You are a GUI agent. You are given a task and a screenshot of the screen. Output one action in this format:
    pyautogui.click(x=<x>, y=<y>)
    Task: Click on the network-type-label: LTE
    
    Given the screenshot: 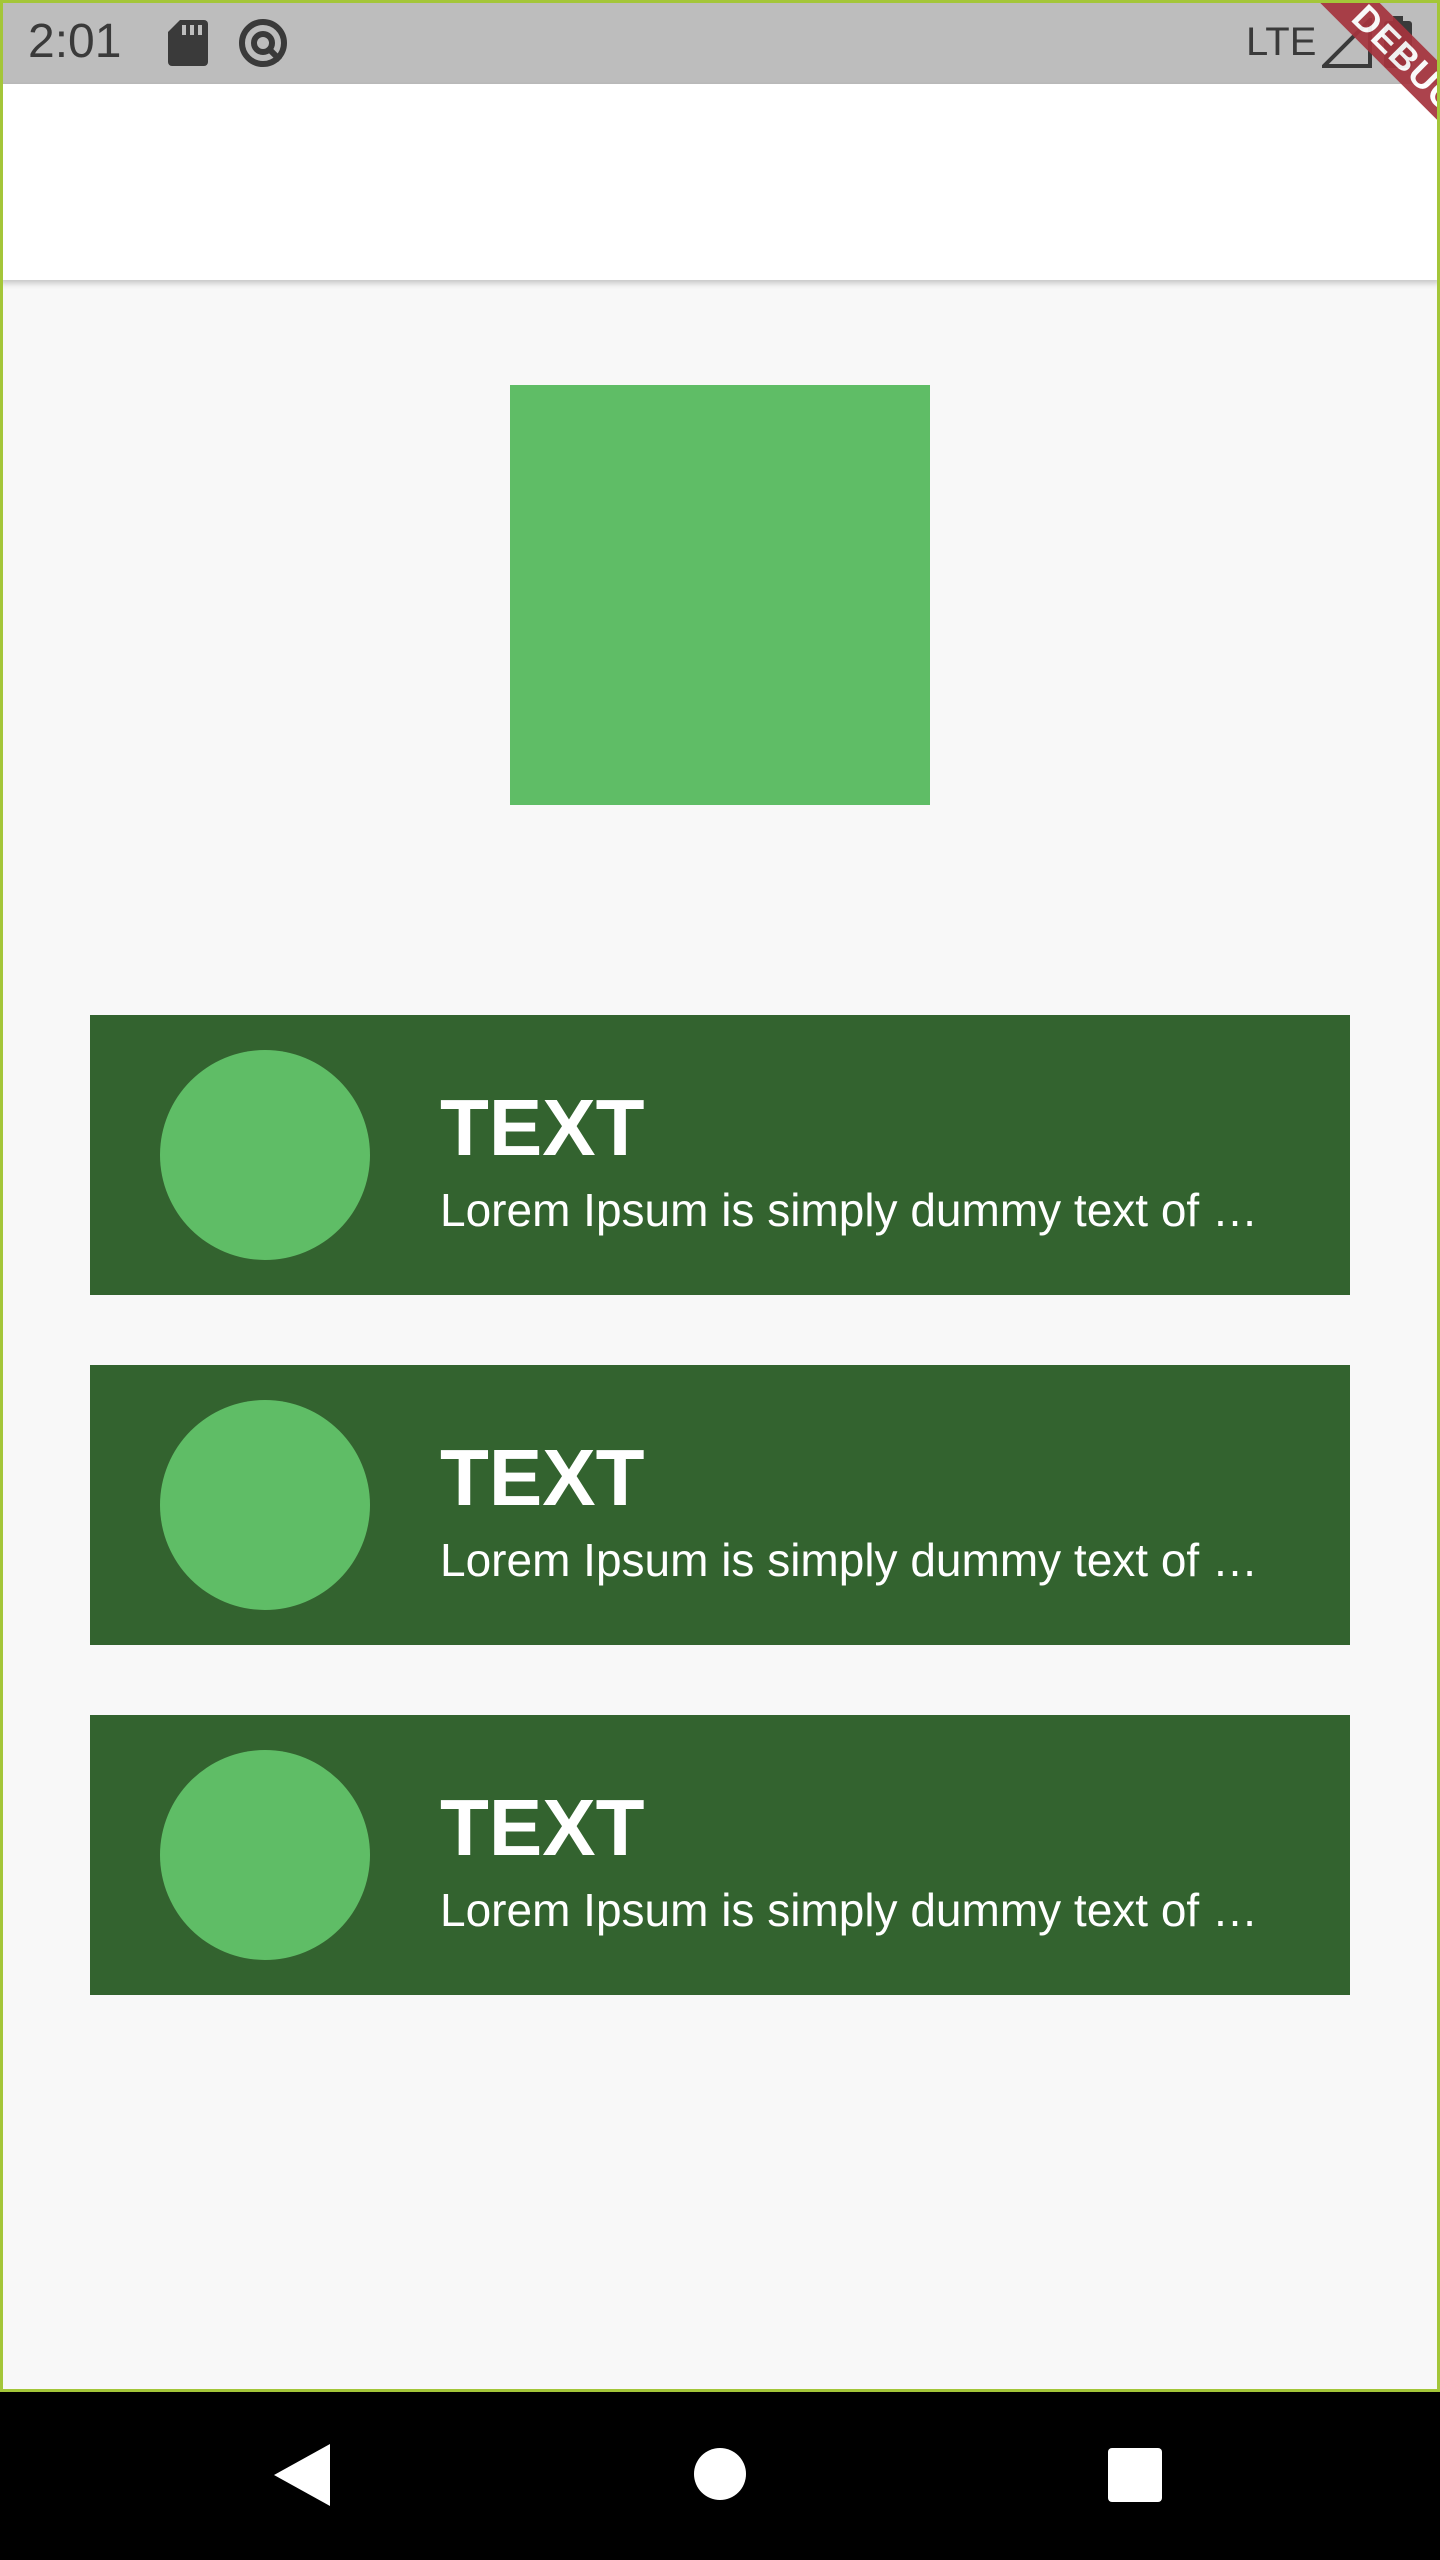 What is the action you would take?
    pyautogui.click(x=1281, y=42)
    